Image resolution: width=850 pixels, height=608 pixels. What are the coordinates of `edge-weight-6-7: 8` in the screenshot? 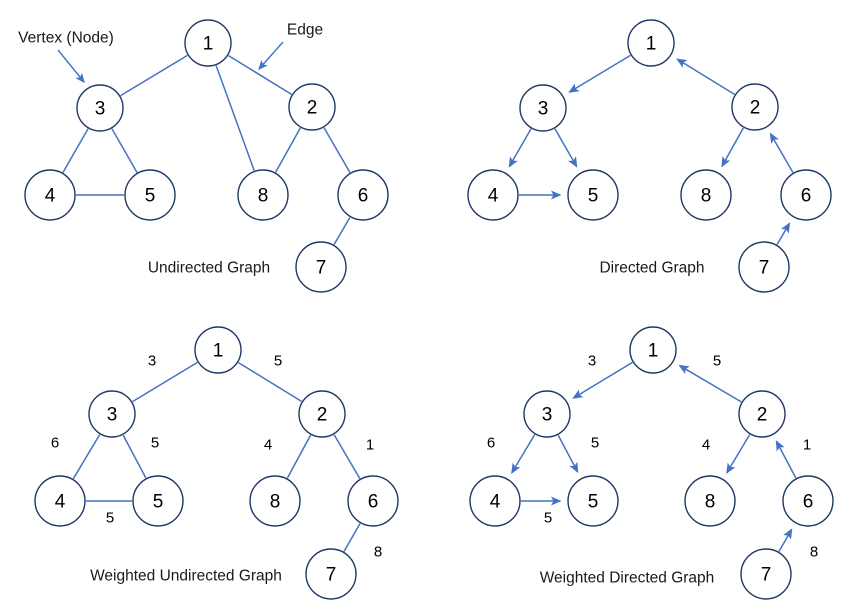 It's located at (378, 552).